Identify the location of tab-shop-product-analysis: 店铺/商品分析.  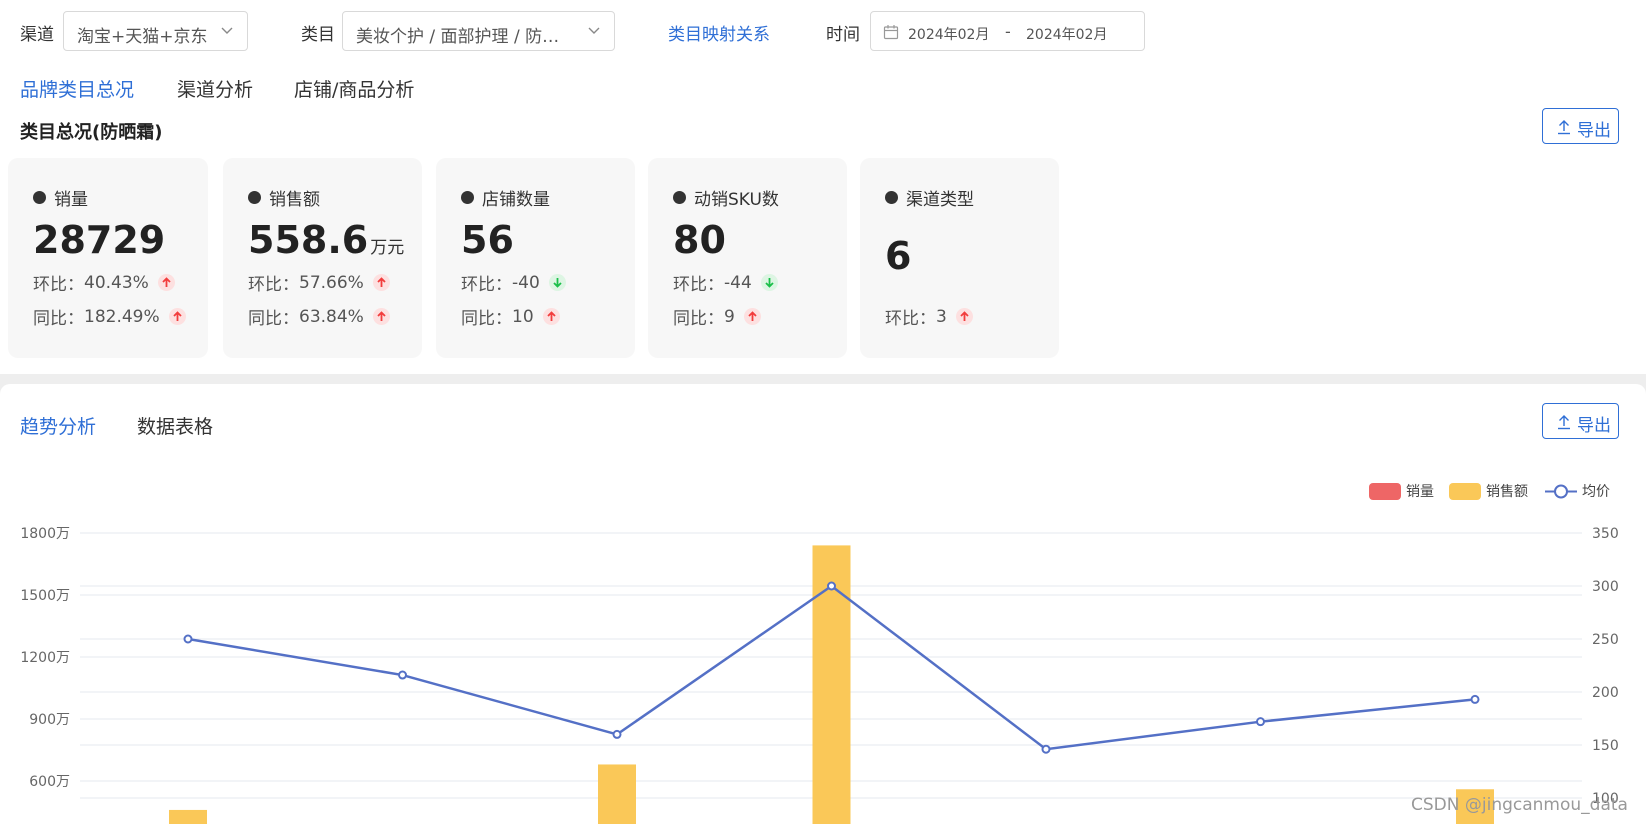
(354, 88).